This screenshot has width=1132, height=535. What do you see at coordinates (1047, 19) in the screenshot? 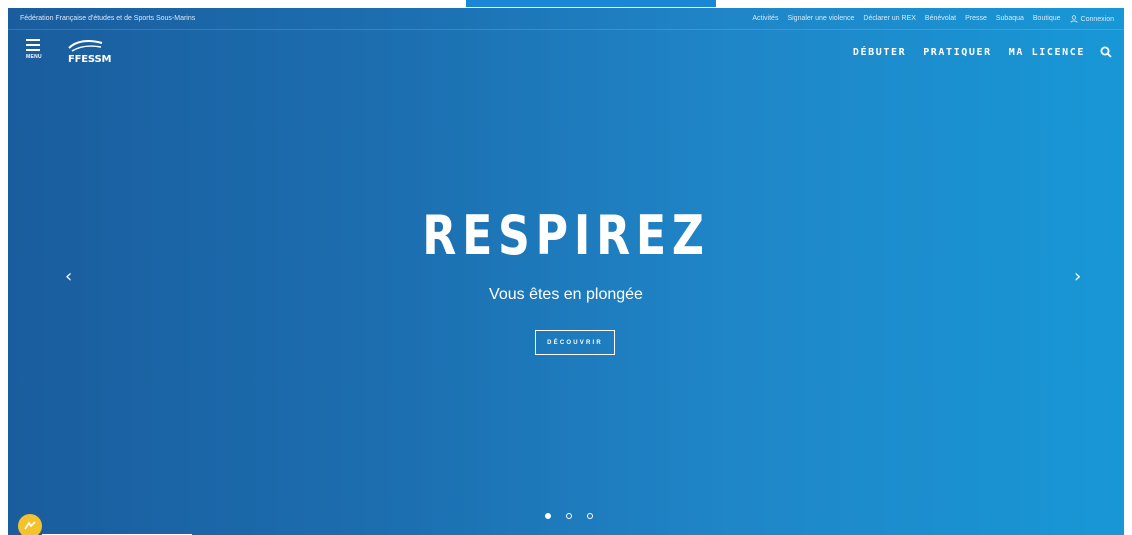
I see `utility-link-boutique: Boutique` at bounding box center [1047, 19].